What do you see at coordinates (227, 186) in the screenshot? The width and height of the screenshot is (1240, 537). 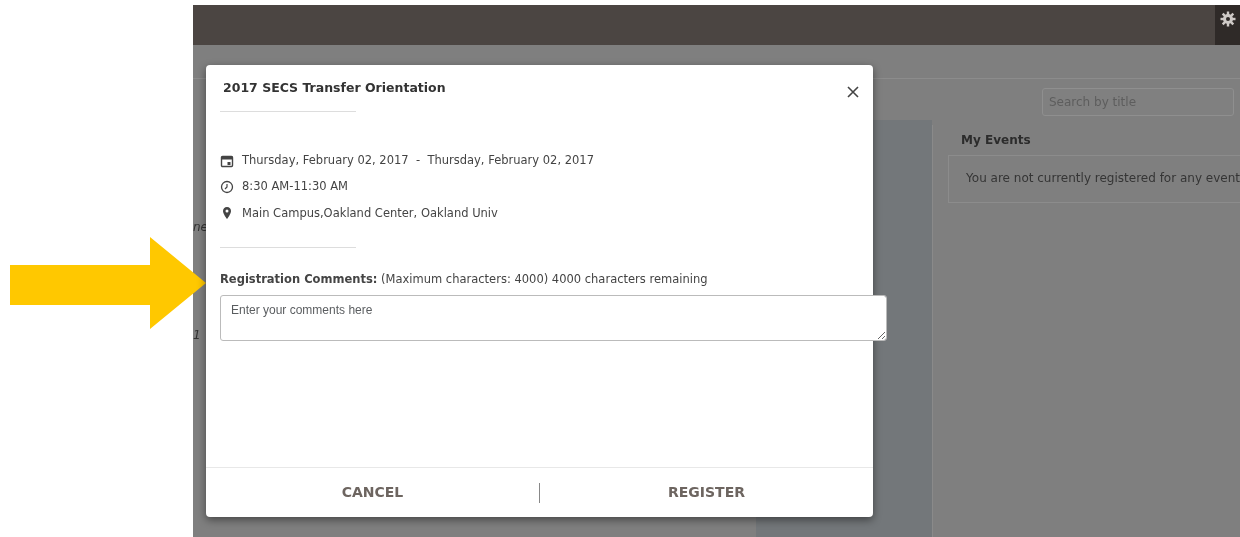 I see `clock-icon` at bounding box center [227, 186].